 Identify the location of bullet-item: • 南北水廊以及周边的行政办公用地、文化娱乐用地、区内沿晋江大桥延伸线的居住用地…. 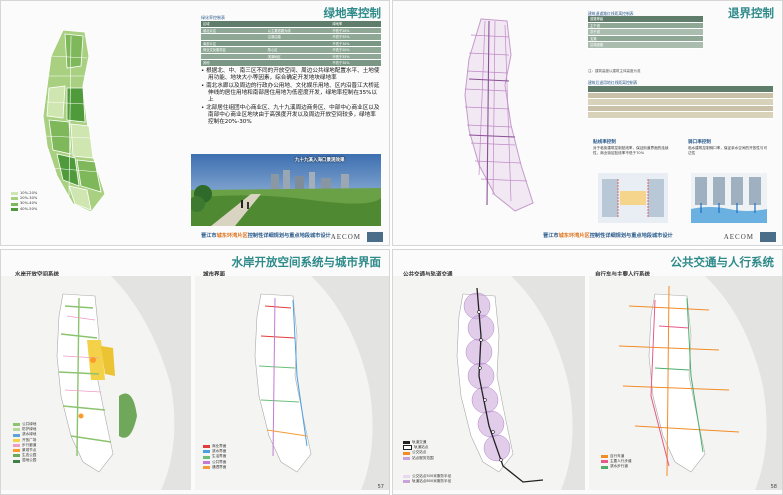
(290, 93).